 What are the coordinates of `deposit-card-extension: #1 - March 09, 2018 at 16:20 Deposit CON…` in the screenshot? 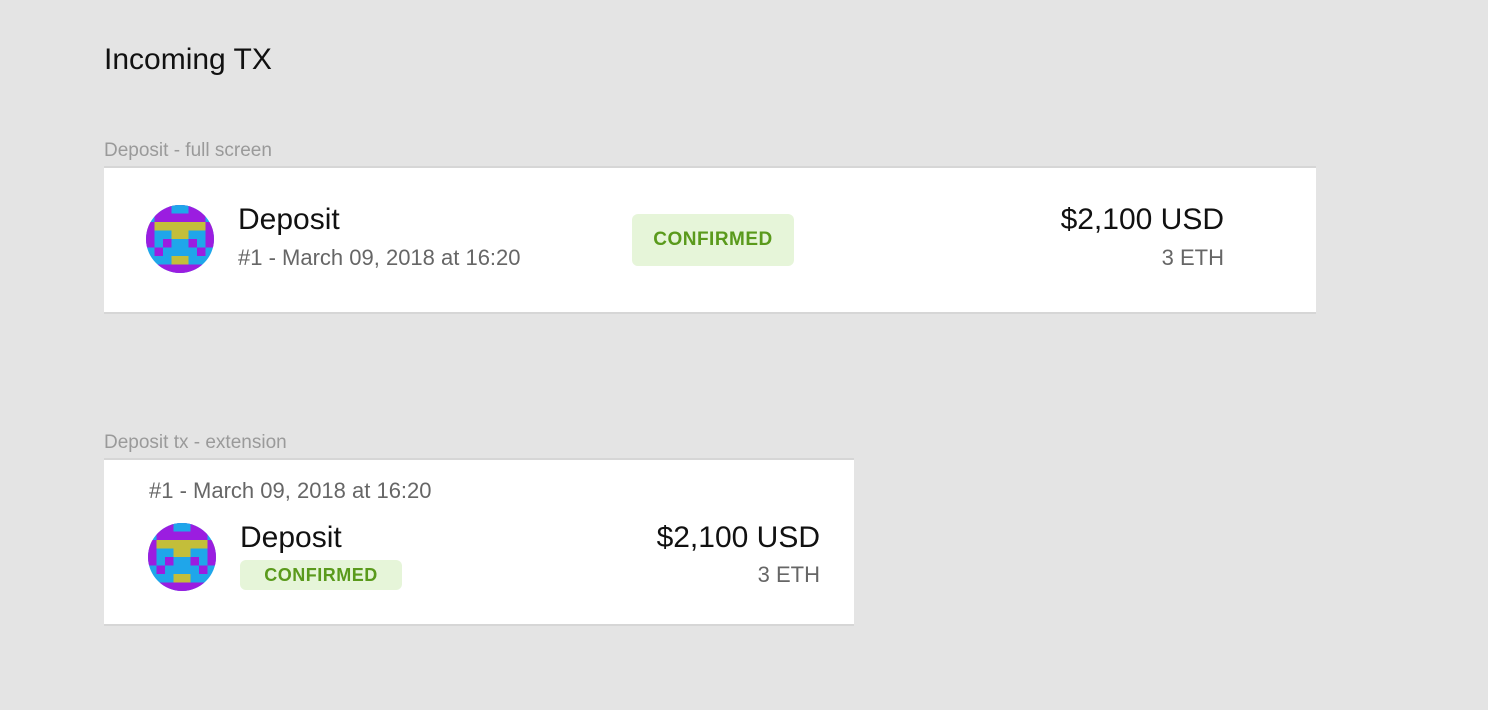 It's located at (479, 542).